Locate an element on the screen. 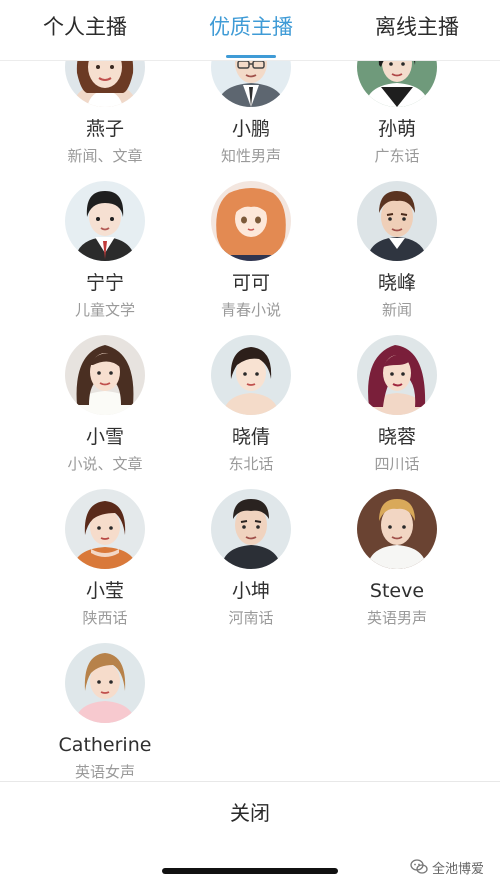  tab-premium: 优质主播 is located at coordinates (251, 27).